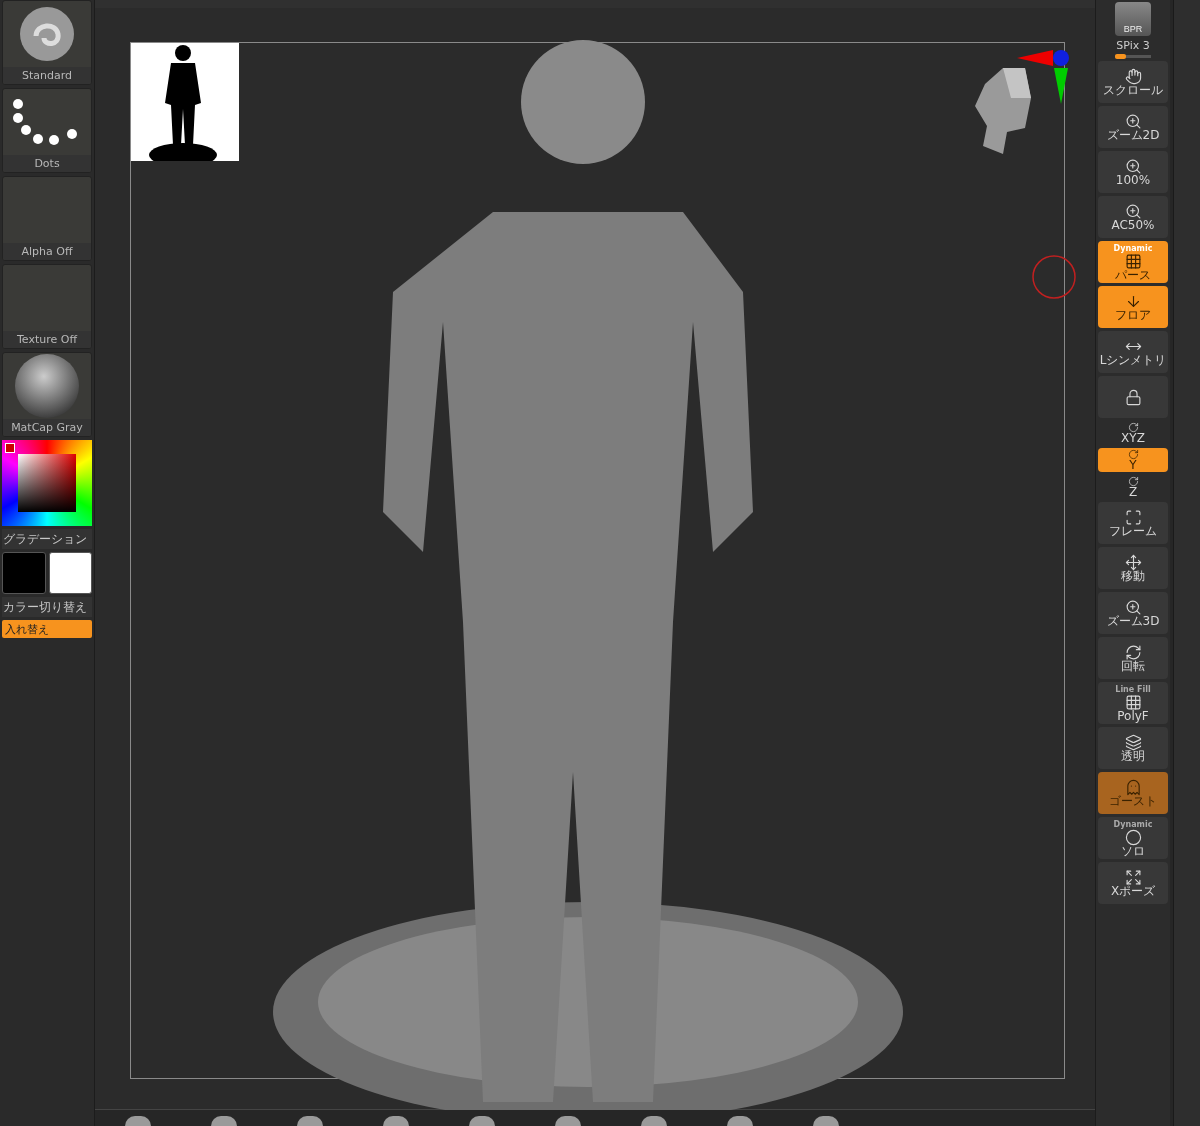 The width and height of the screenshot is (1200, 1126). Describe the element at coordinates (1054, 277) in the screenshot. I see `cursor-circle-icon` at that location.